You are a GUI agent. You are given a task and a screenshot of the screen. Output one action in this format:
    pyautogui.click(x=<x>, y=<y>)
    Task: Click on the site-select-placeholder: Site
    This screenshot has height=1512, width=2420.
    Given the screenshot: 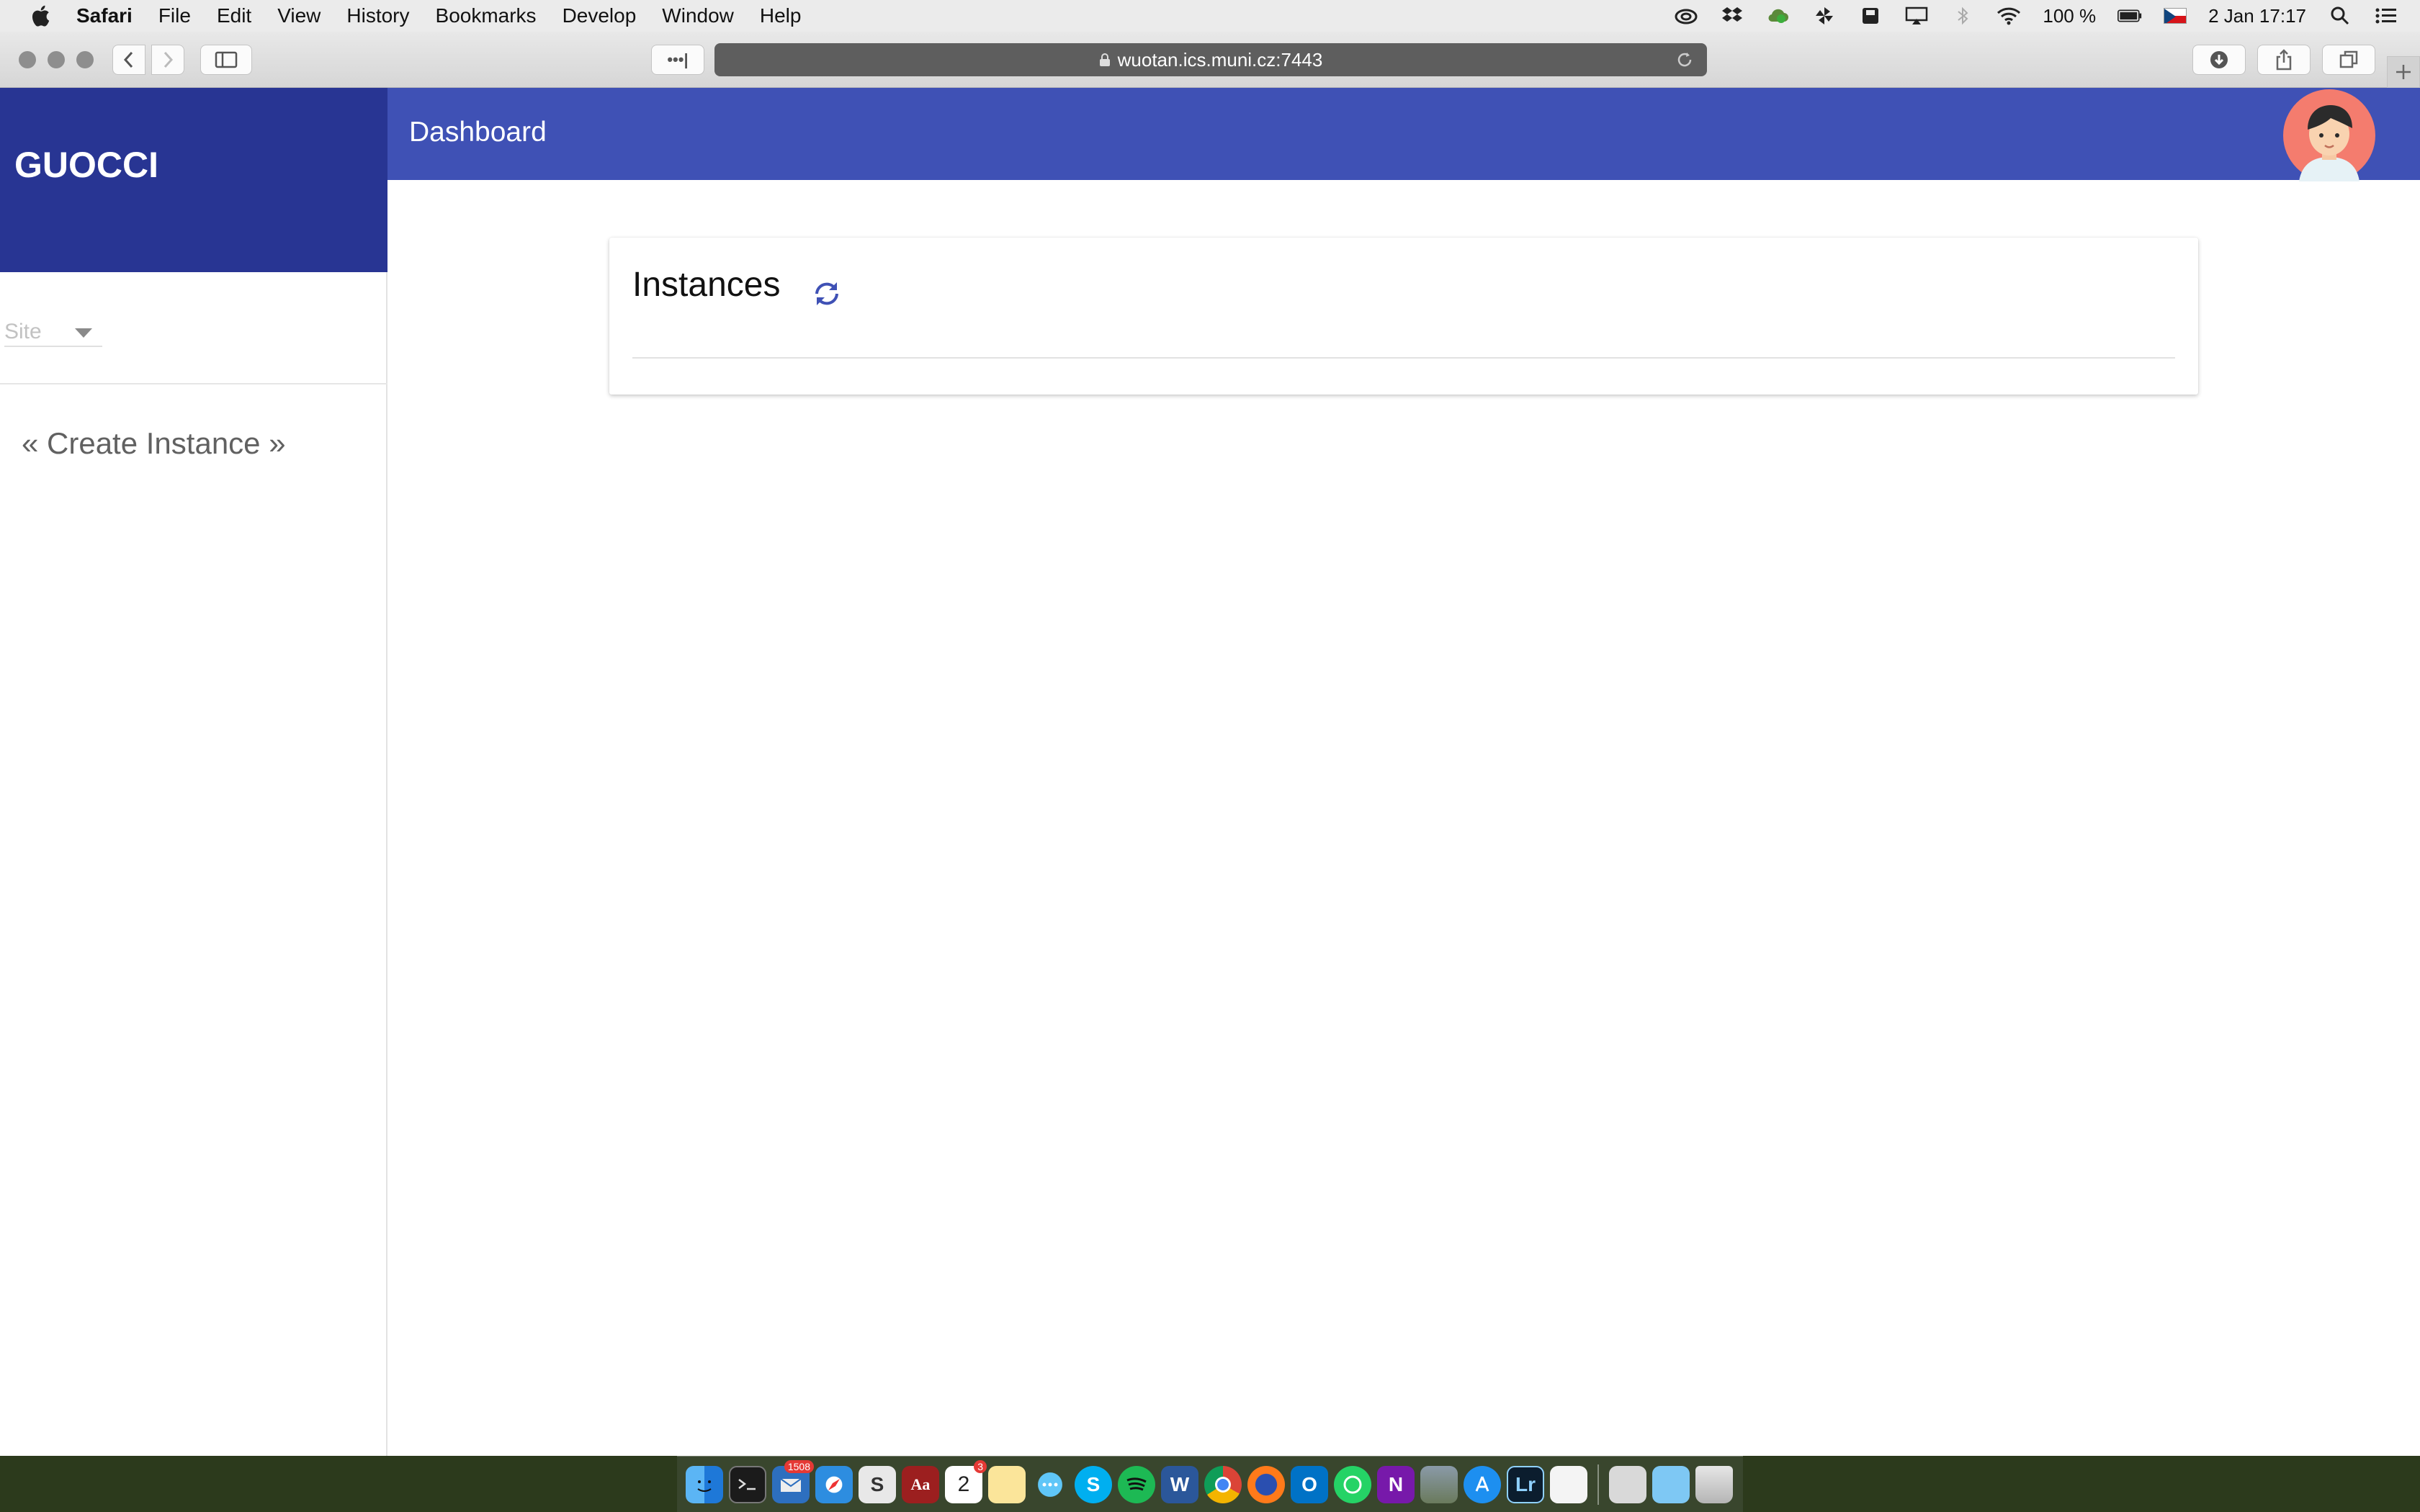 What is the action you would take?
    pyautogui.click(x=23, y=331)
    